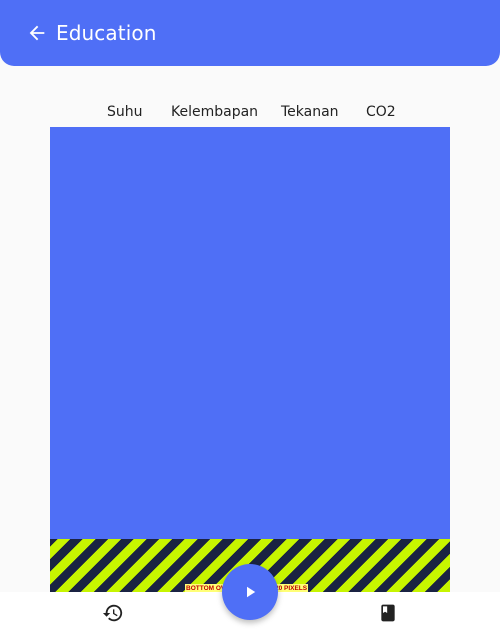 The width and height of the screenshot is (500, 632). I want to click on arrow-back-icon, so click(37, 33).